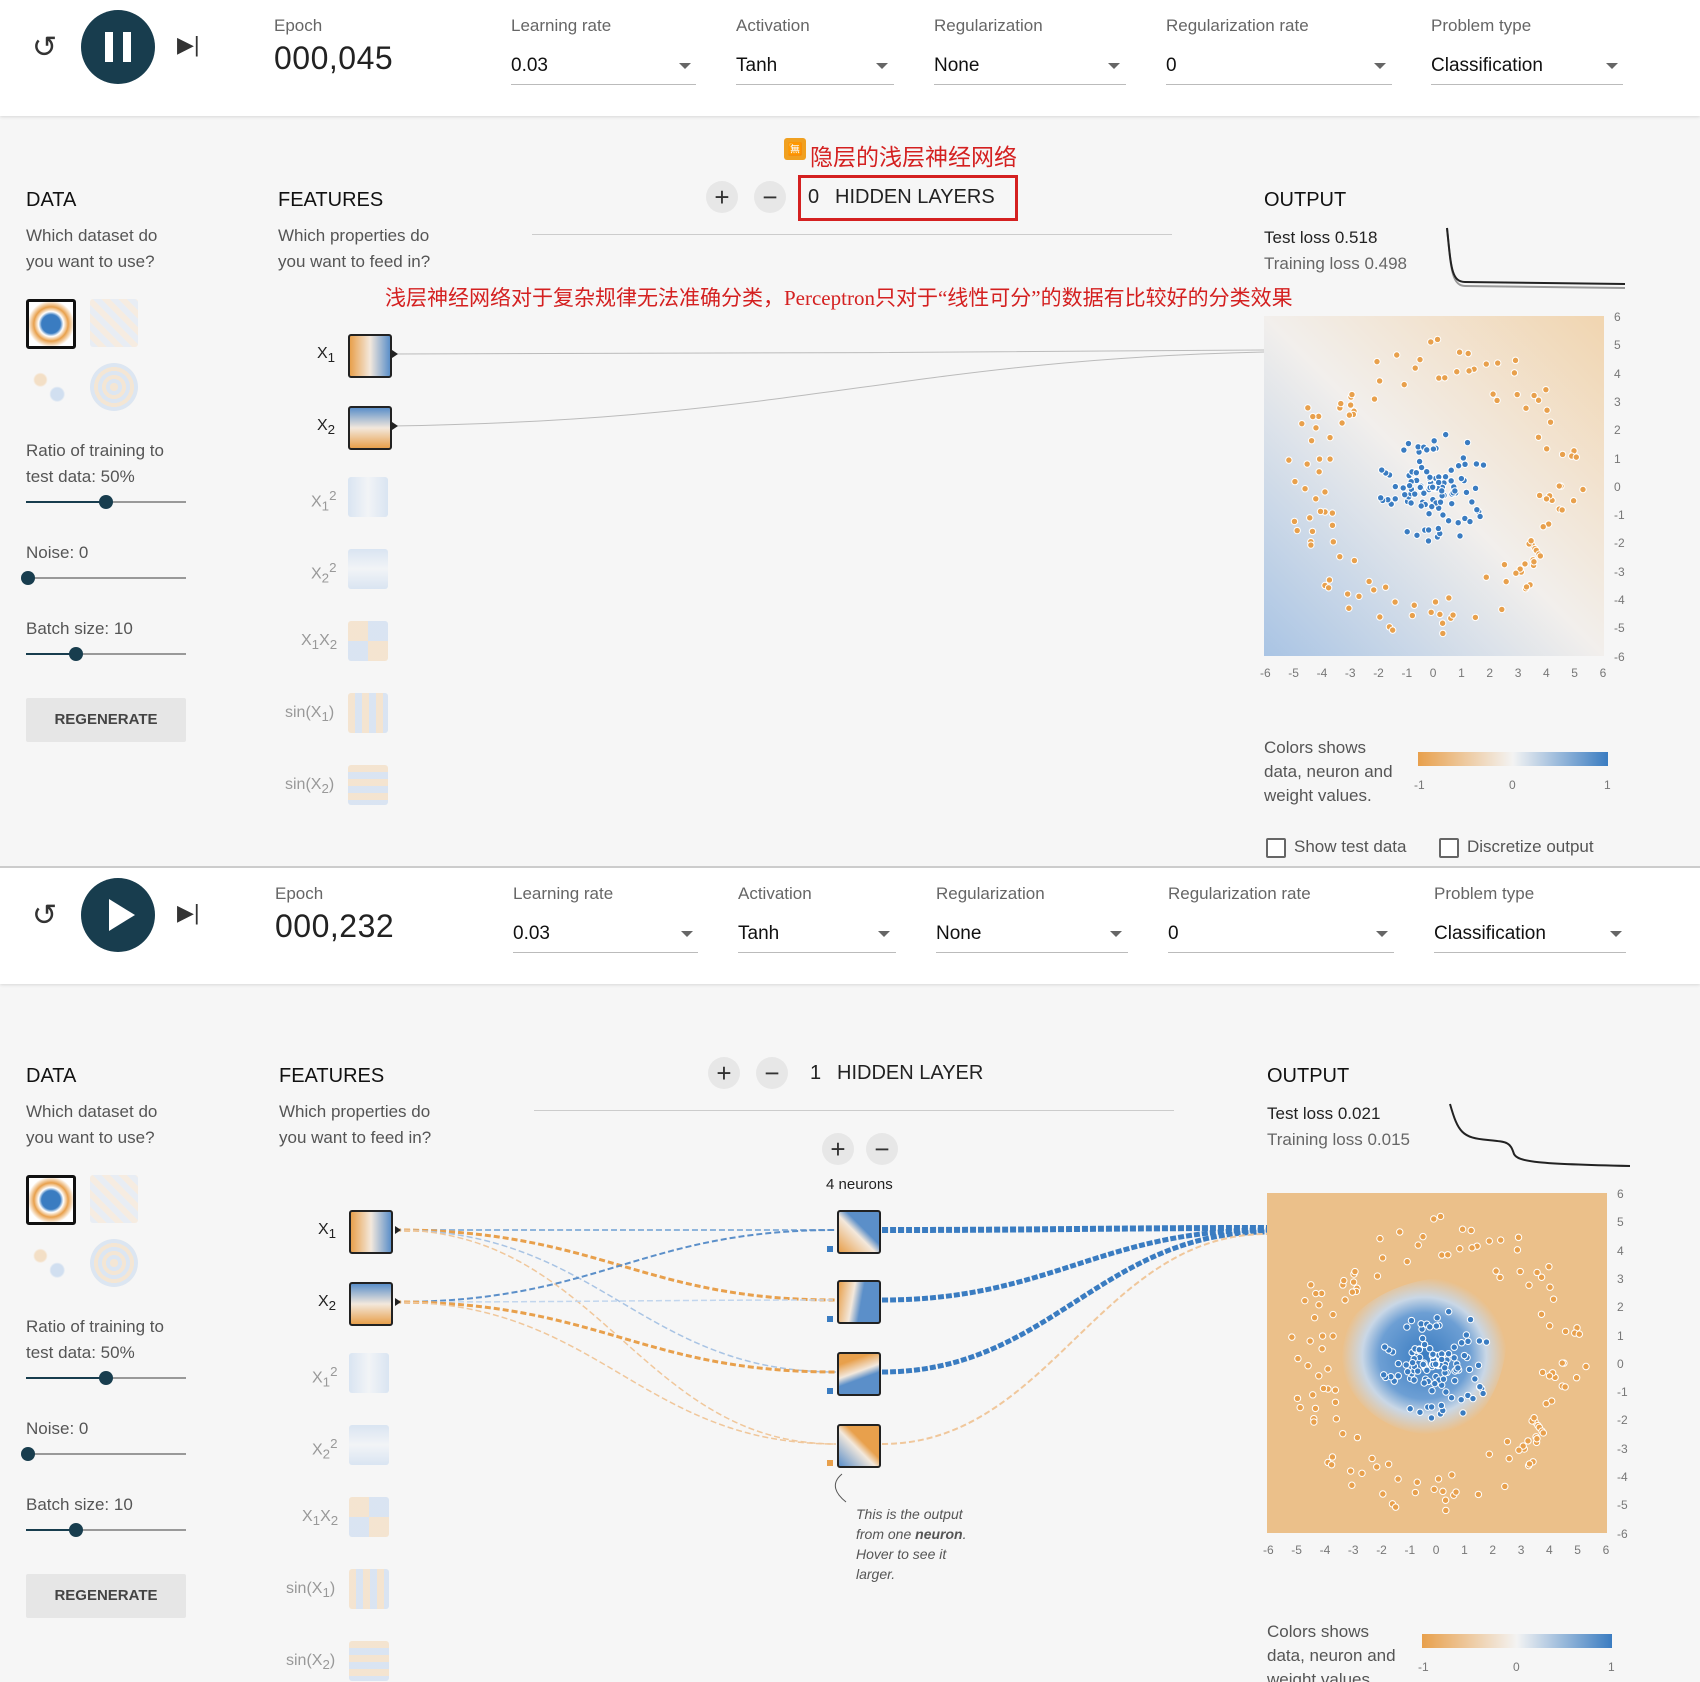 This screenshot has width=1700, height=1682. What do you see at coordinates (1622, 1505) in the screenshot?
I see `y-tick: -5` at bounding box center [1622, 1505].